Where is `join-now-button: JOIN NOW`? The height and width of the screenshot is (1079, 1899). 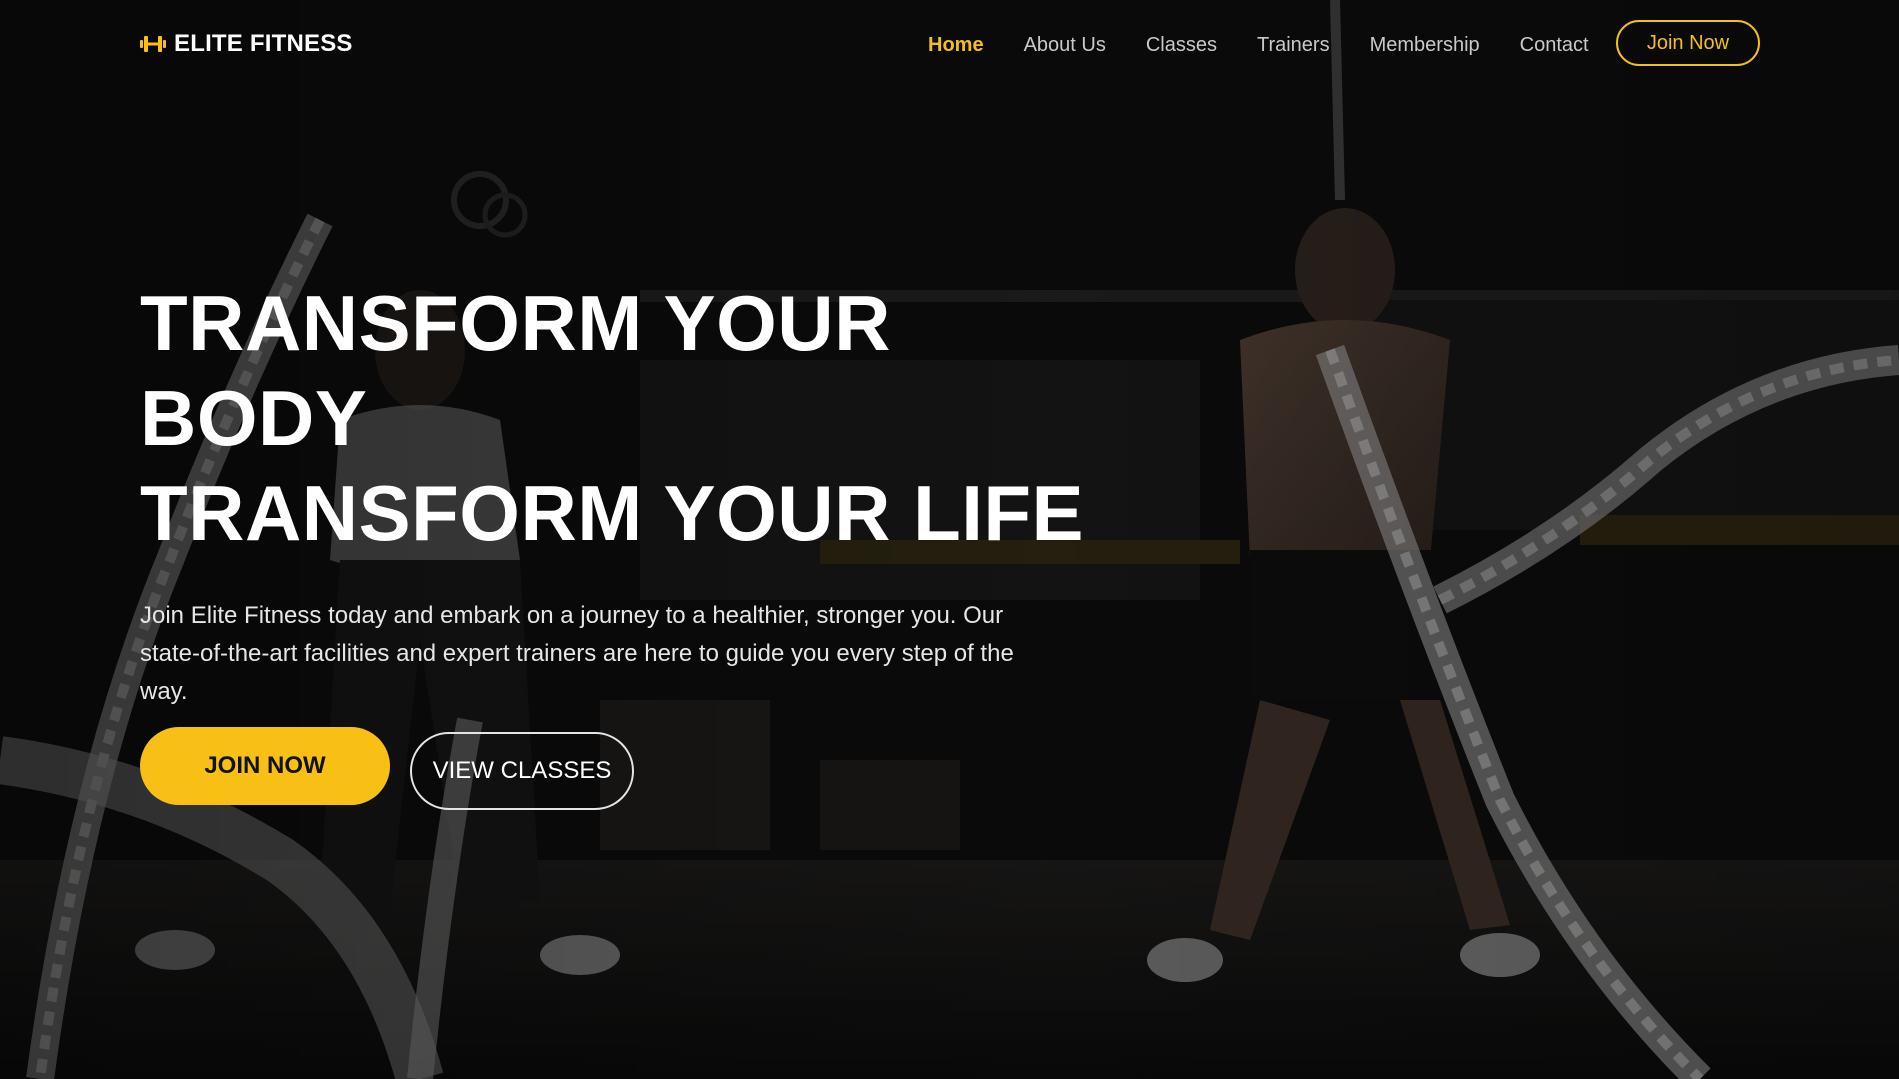
join-now-button: JOIN NOW is located at coordinates (265, 766).